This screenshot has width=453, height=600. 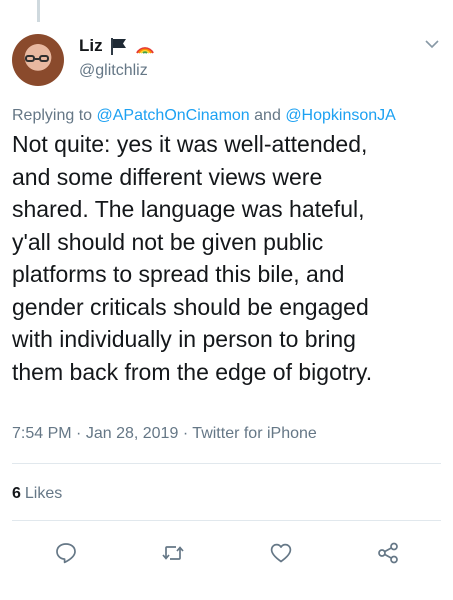 What do you see at coordinates (66, 553) in the screenshot?
I see `reply-icon` at bounding box center [66, 553].